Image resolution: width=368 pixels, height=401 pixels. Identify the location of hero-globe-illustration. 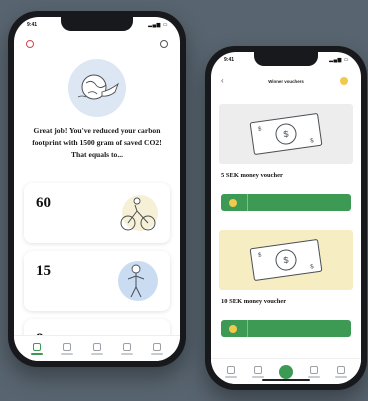
(97, 88).